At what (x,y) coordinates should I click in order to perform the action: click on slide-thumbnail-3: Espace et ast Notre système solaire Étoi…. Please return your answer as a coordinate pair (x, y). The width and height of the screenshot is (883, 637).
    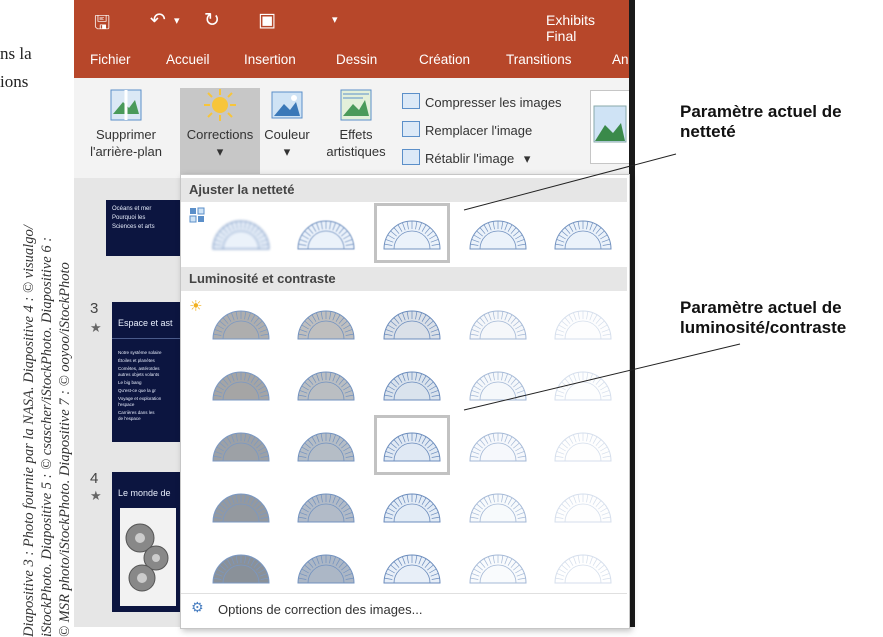
    Looking at the image, I should click on (148, 372).